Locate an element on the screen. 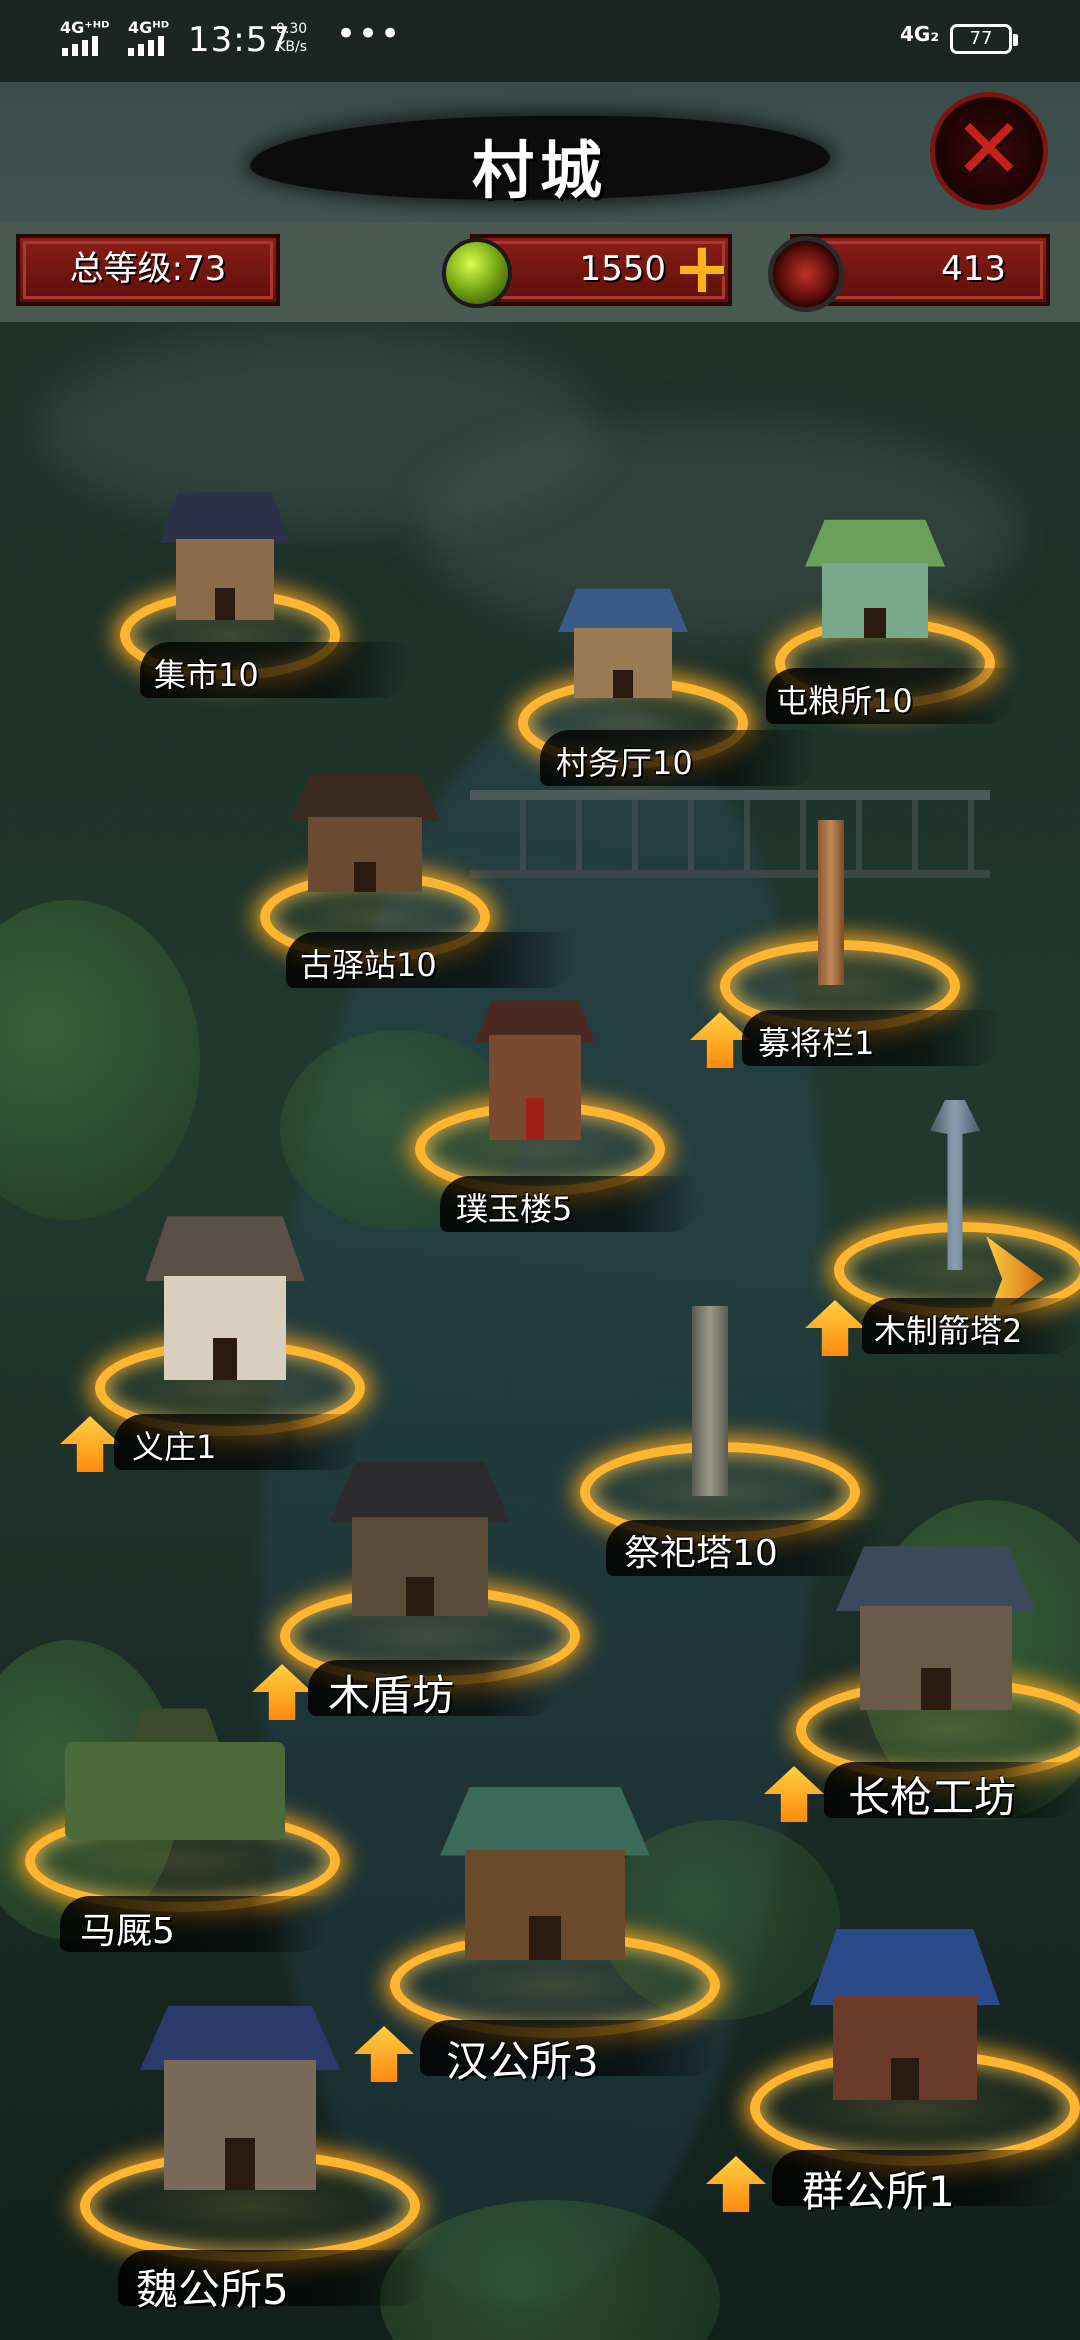 The width and height of the screenshot is (1080, 2340). building-label: 魏公所5 is located at coordinates (212, 2289).